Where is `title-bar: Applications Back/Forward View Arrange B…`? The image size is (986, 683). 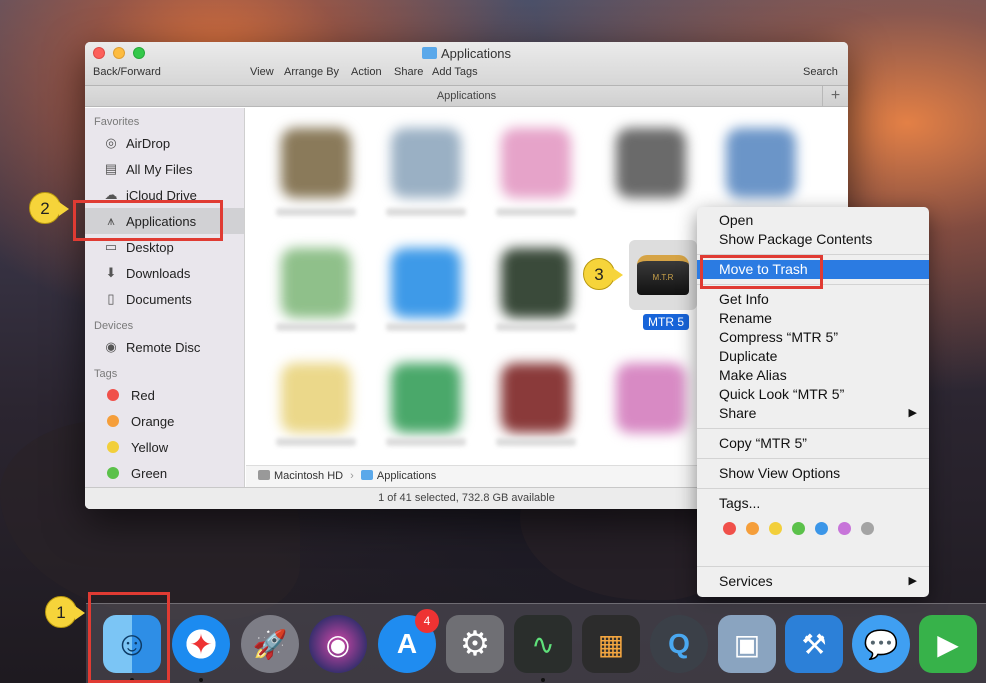
title-bar: Applications Back/Forward View Arrange B… is located at coordinates (466, 64).